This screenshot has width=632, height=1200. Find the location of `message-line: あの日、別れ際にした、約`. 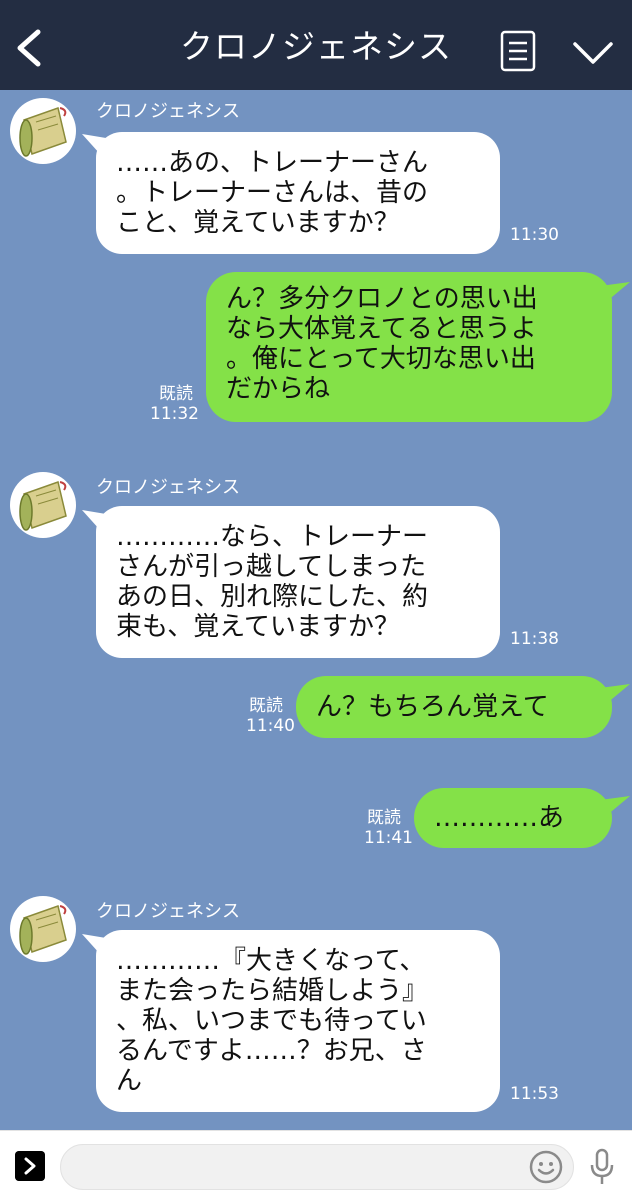

message-line: あの日、別れ際にした、約 is located at coordinates (272, 597).